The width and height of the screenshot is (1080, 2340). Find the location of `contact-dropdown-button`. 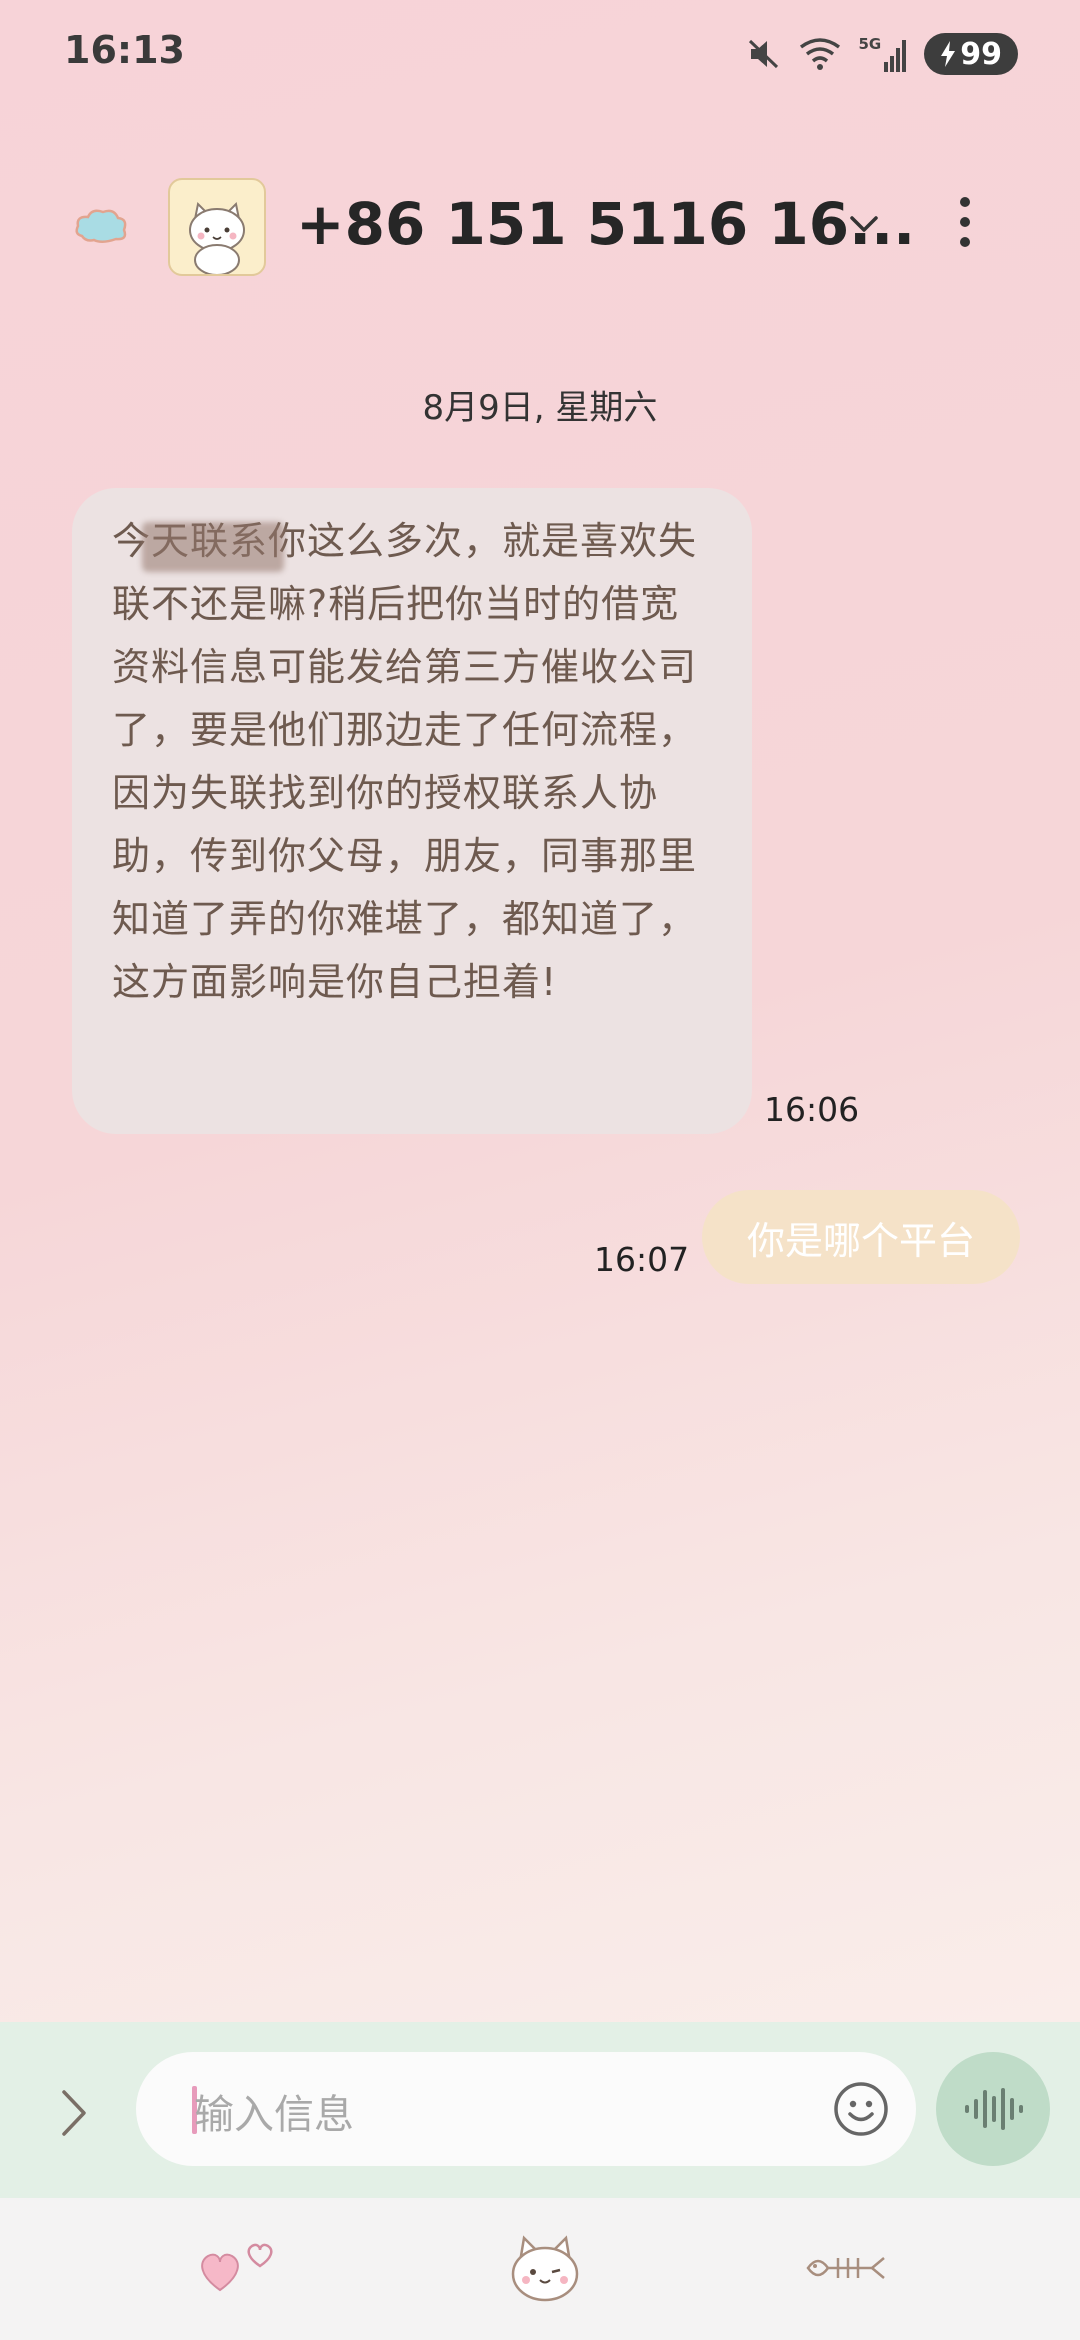

contact-dropdown-button is located at coordinates (864, 224).